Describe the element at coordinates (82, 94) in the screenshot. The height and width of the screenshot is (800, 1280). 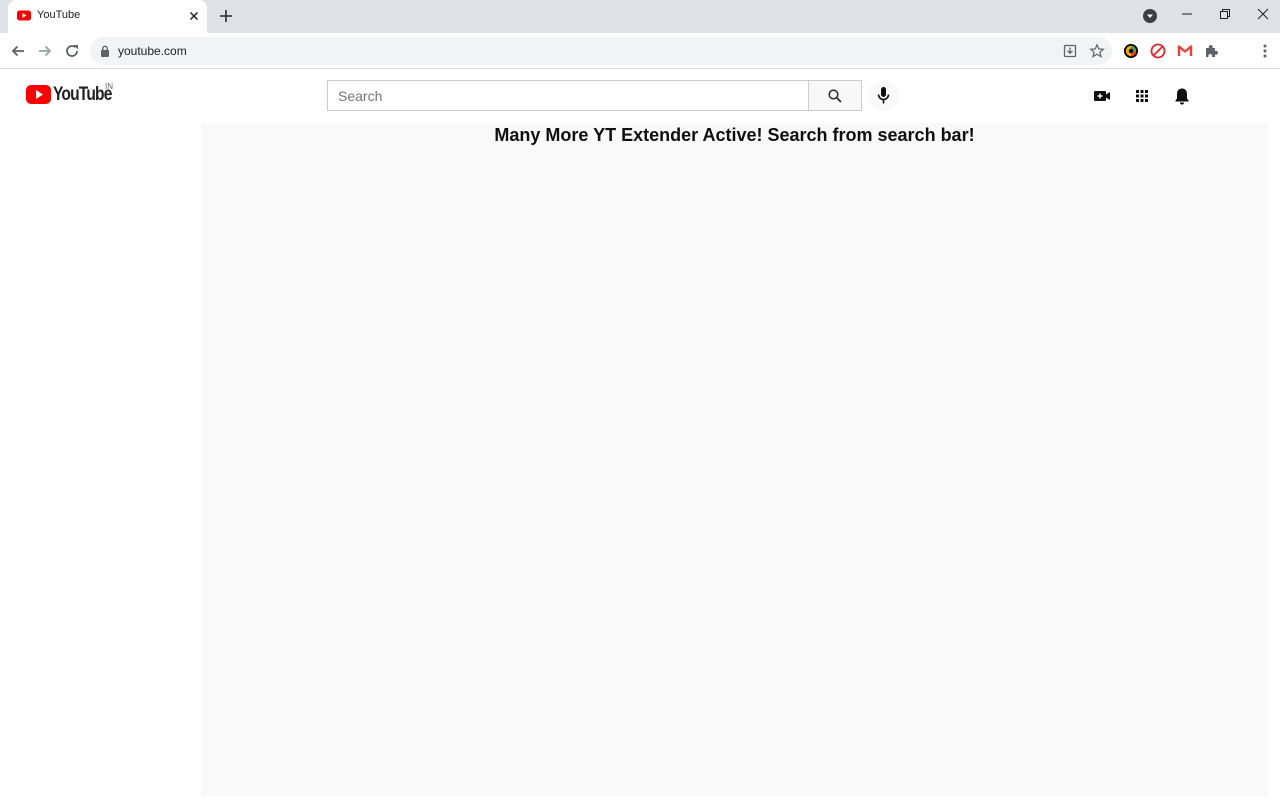
I see `youtube-logo-text: YouTube` at that location.